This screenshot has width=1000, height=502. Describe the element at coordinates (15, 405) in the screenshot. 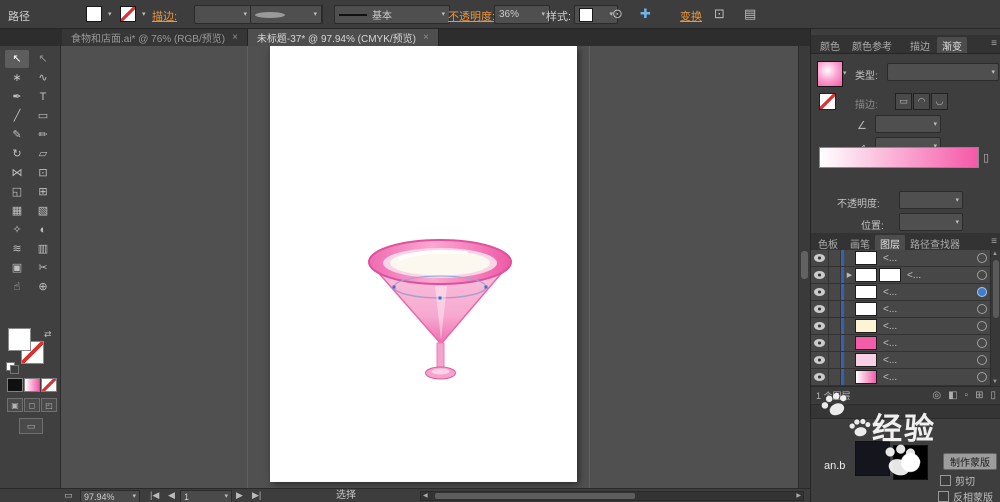

I see `draw-normal-button: ▣` at that location.